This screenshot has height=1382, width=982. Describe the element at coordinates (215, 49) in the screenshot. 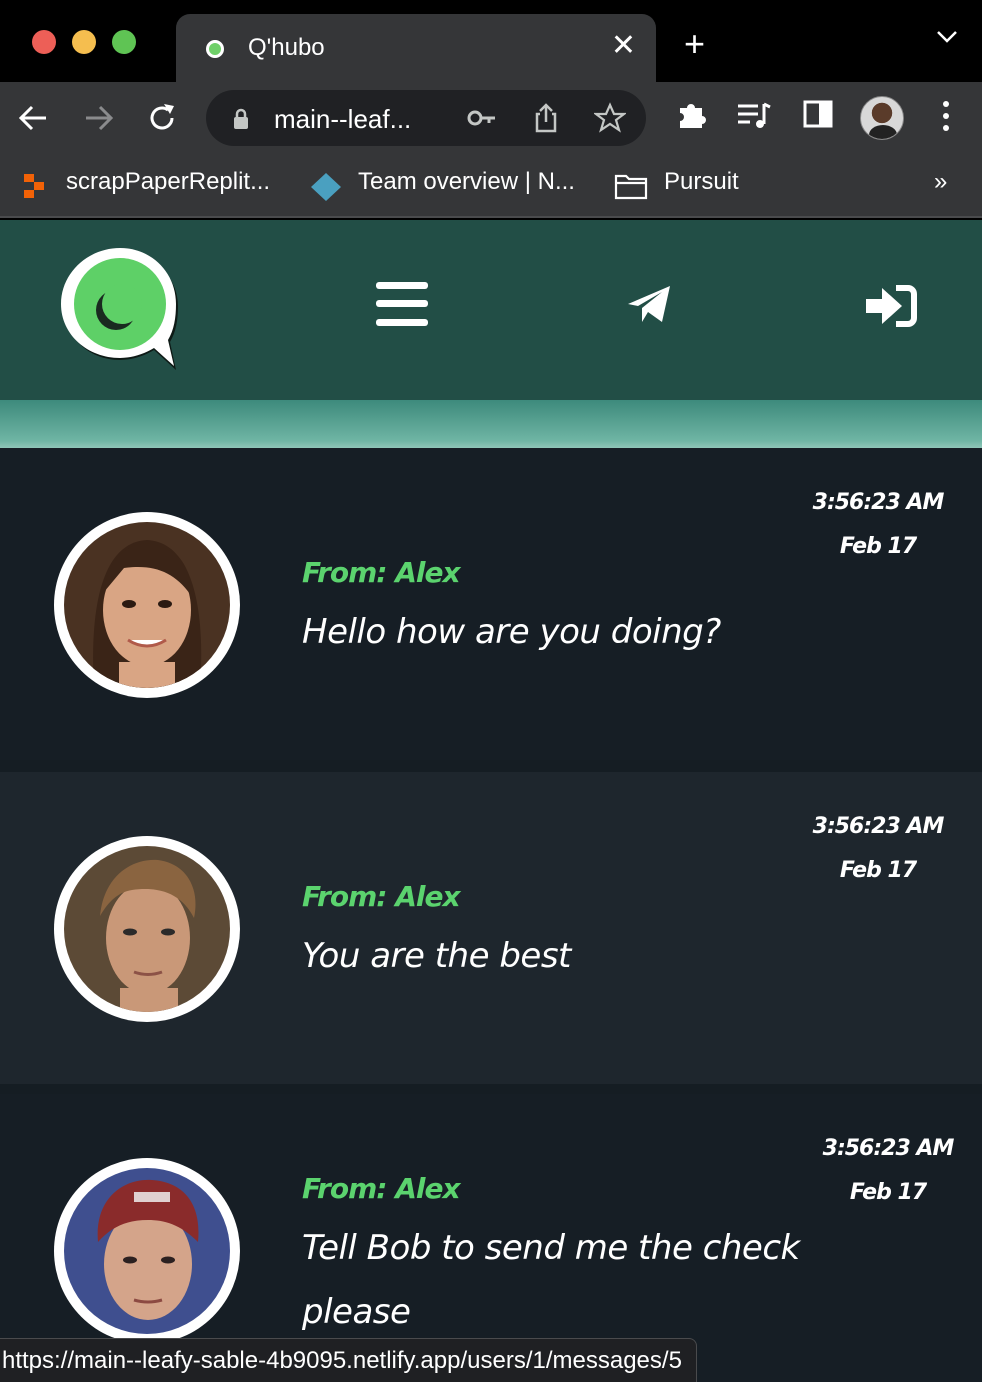

I see `tab-favicon-icon` at that location.